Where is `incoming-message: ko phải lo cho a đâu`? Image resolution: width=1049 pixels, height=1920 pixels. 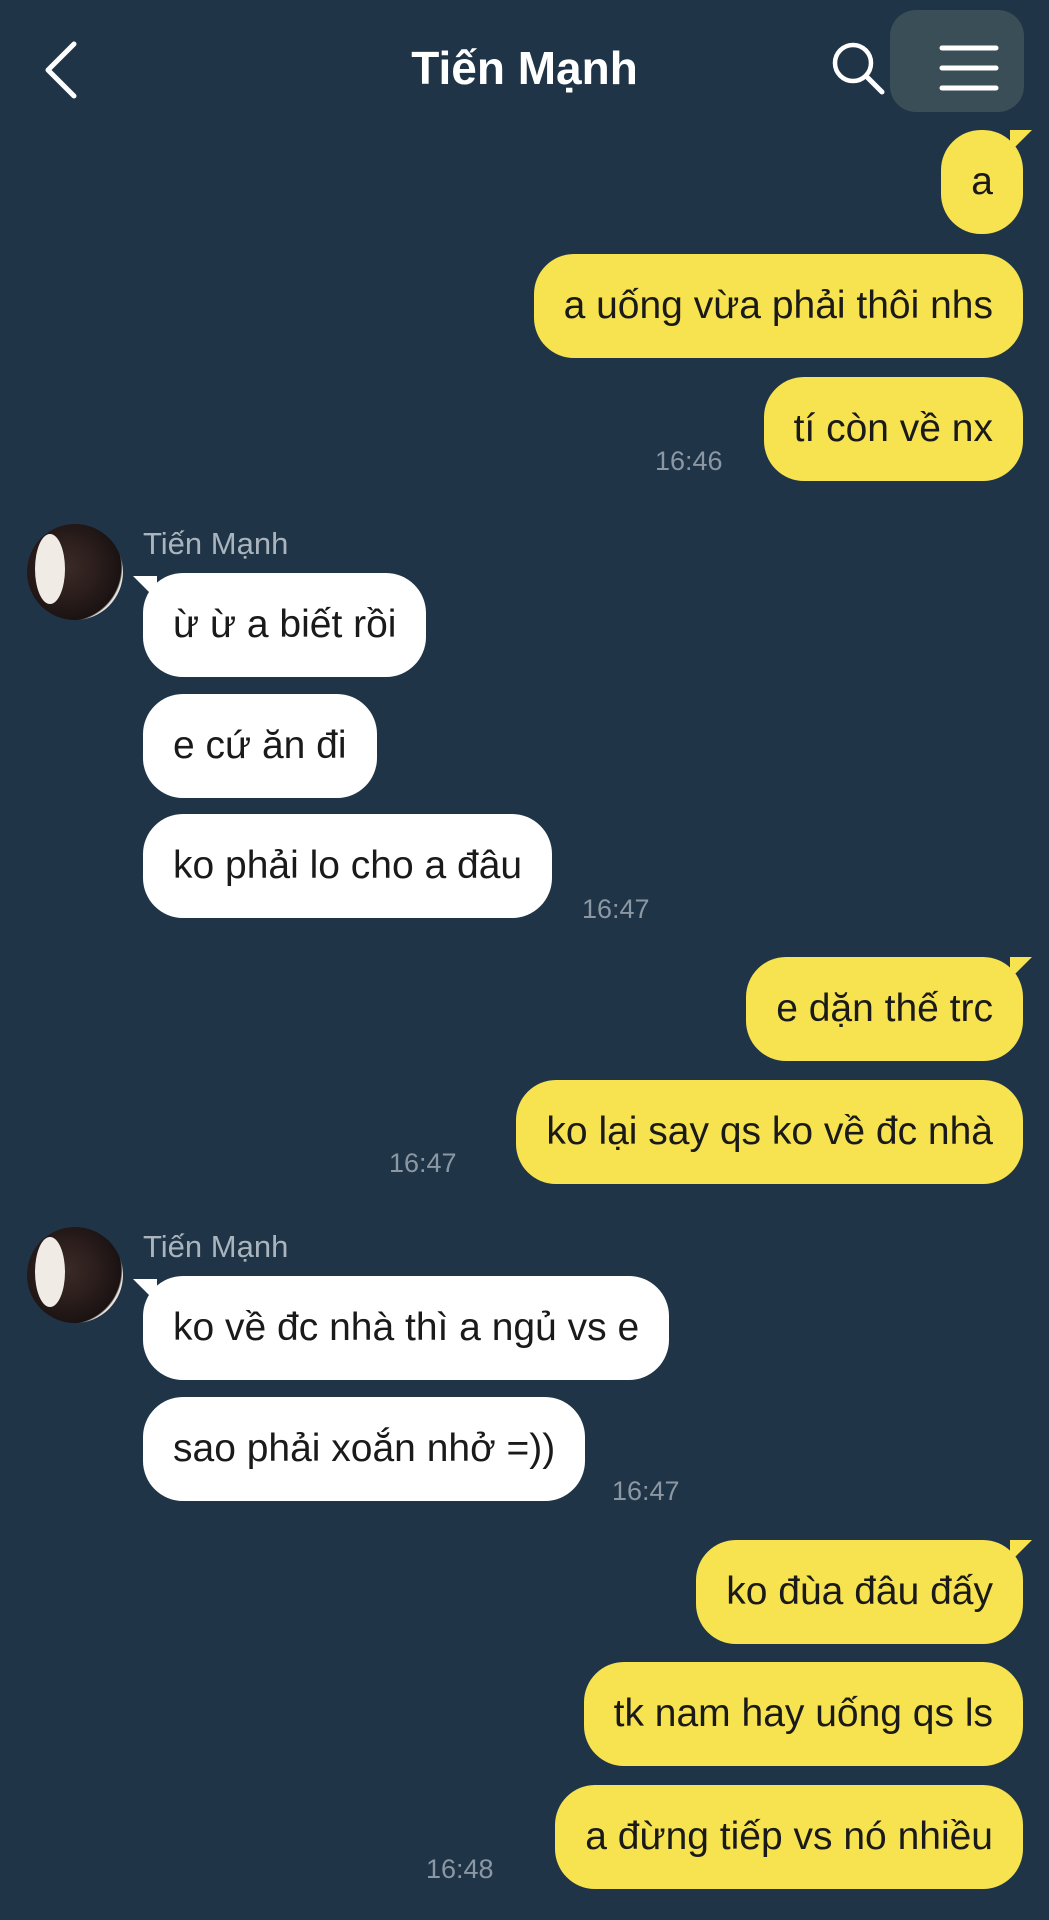 incoming-message: ko phải lo cho a đâu is located at coordinates (348, 866).